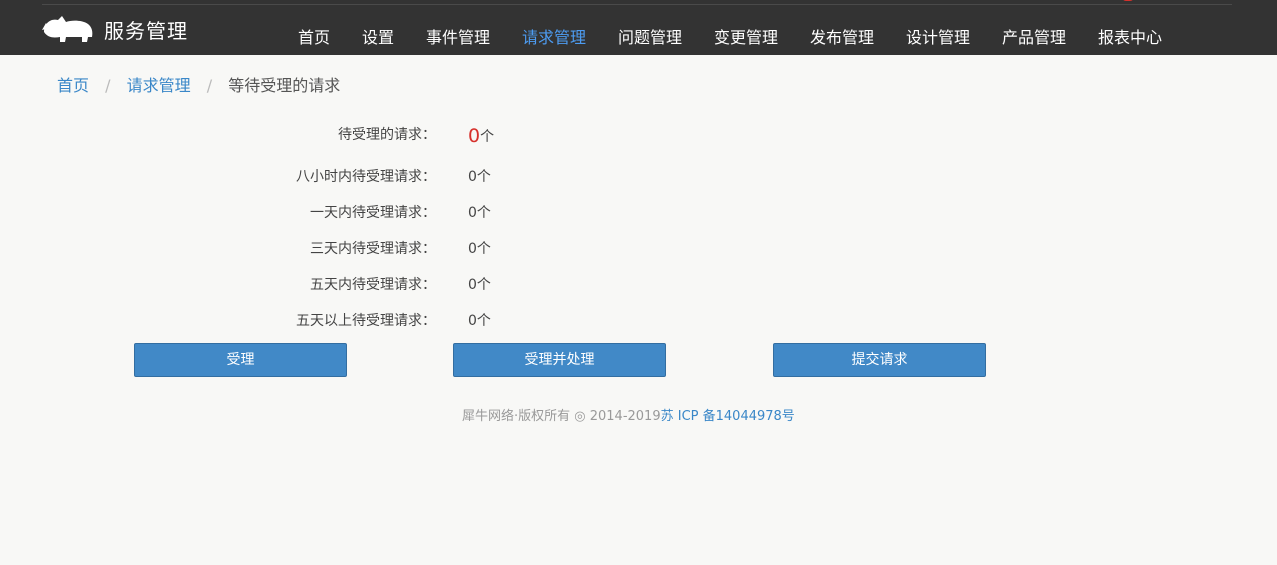 This screenshot has width=1277, height=565. I want to click on nav-product-management: 产品管理, so click(1034, 36).